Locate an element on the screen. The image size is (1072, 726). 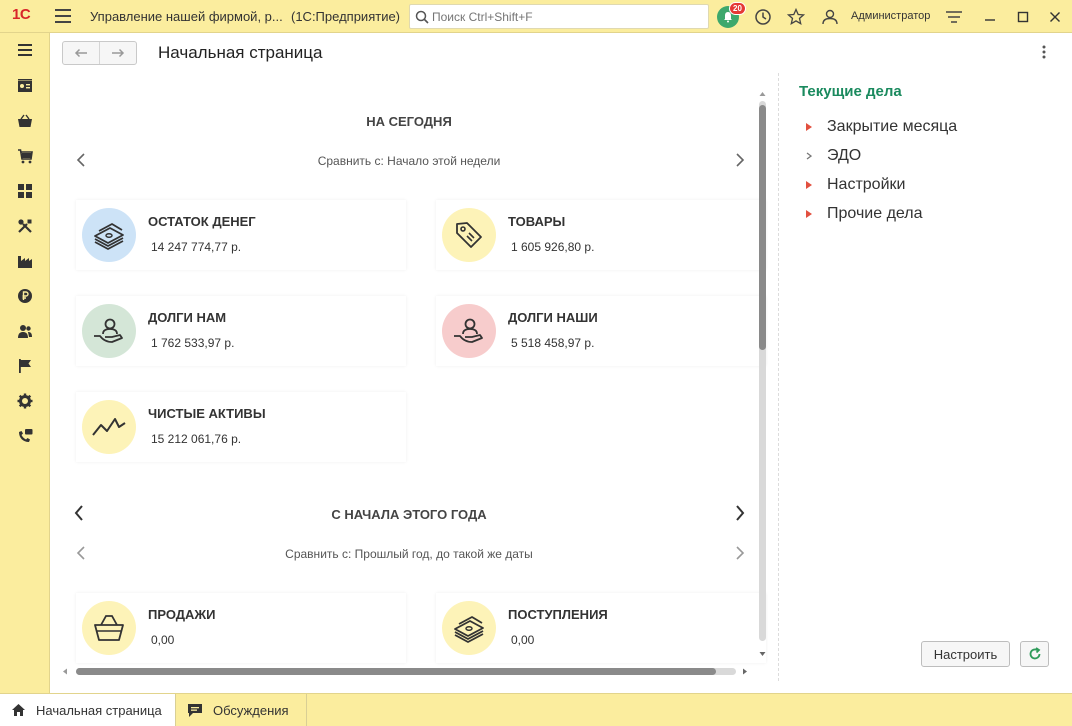
section-today-header: НА СЕГОДНЯ is located at coordinates (409, 121).